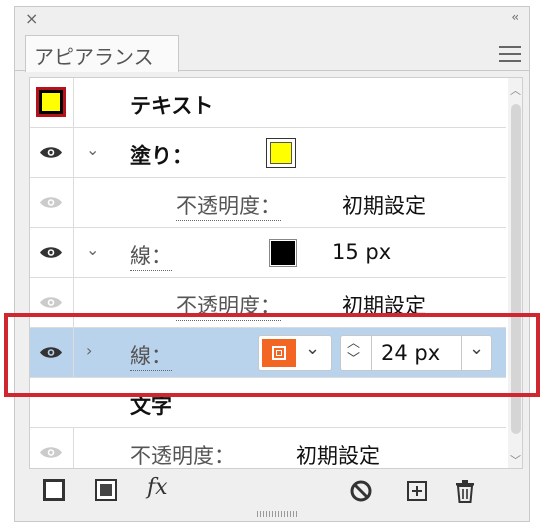 This screenshot has width=544, height=530. I want to click on new-stroke-icon, so click(54, 490).